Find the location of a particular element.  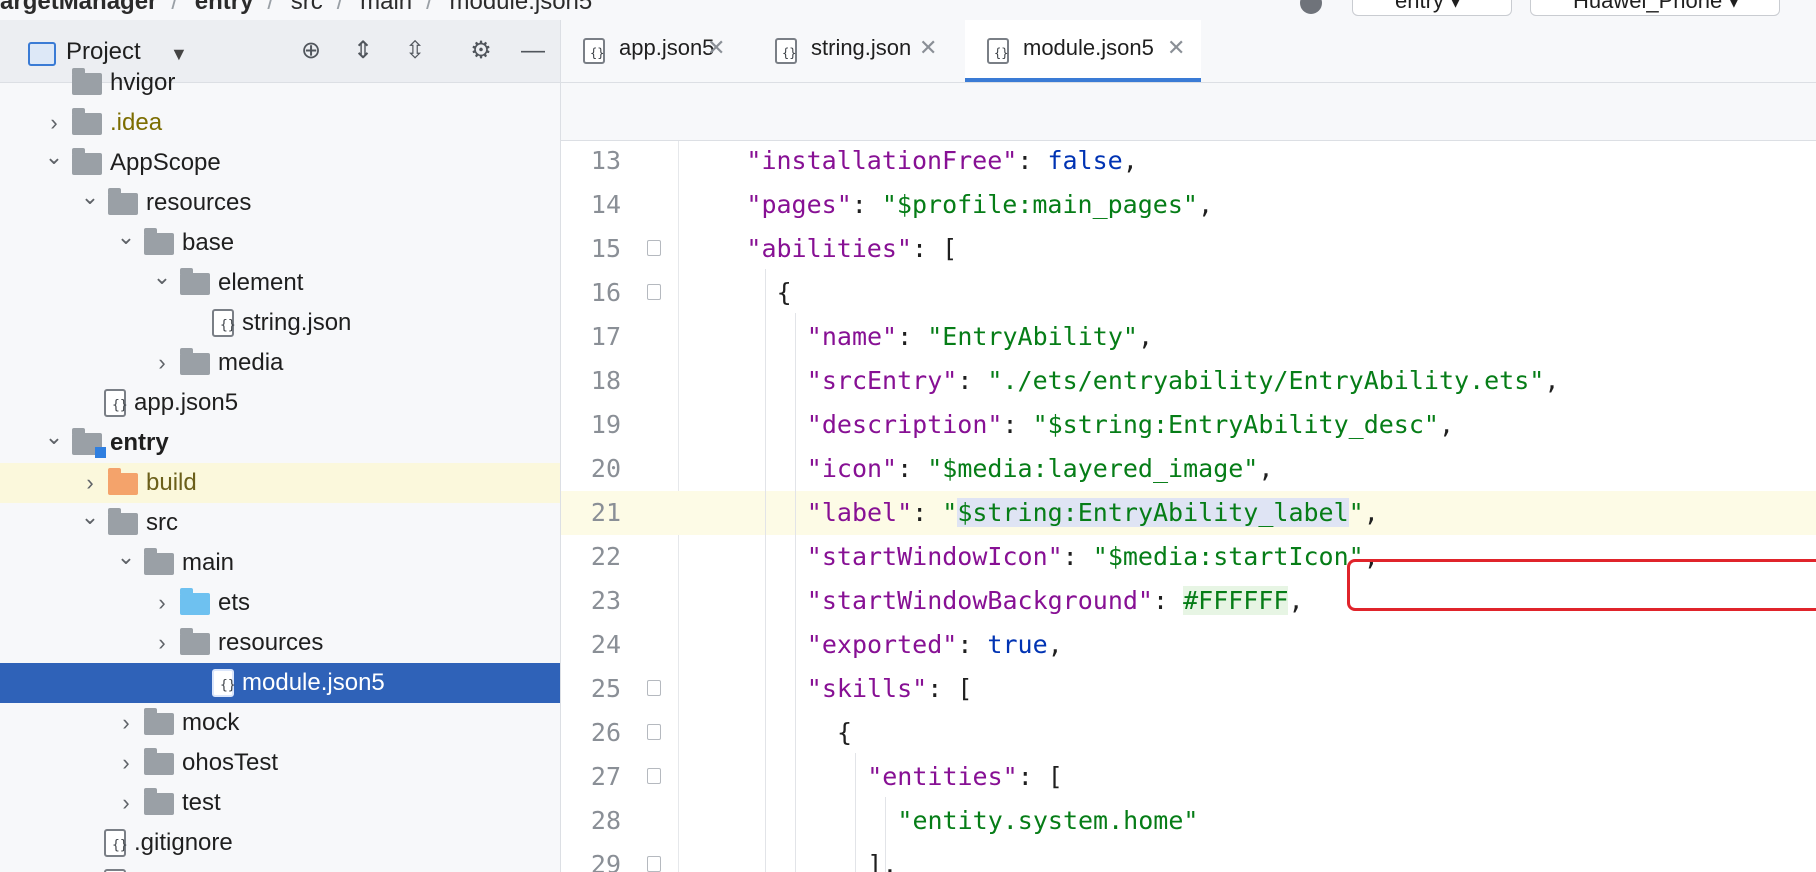

breadcrumb-item: src is located at coordinates (307, 7).